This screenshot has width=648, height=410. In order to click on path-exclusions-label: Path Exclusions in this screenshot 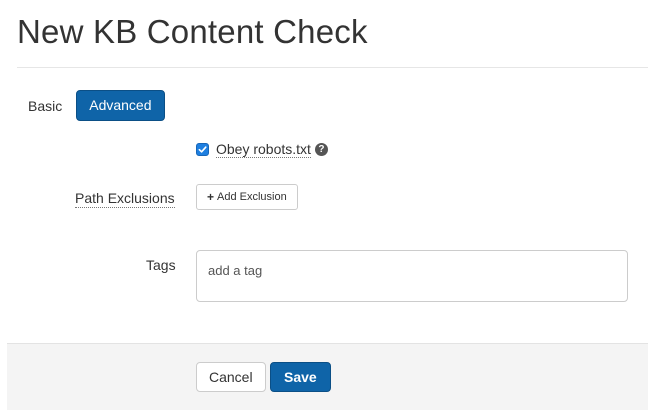, I will do `click(125, 199)`.